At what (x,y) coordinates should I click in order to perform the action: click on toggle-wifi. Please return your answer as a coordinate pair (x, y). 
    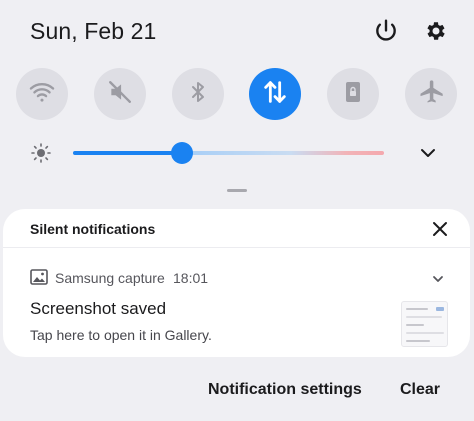
    Looking at the image, I should click on (42, 94).